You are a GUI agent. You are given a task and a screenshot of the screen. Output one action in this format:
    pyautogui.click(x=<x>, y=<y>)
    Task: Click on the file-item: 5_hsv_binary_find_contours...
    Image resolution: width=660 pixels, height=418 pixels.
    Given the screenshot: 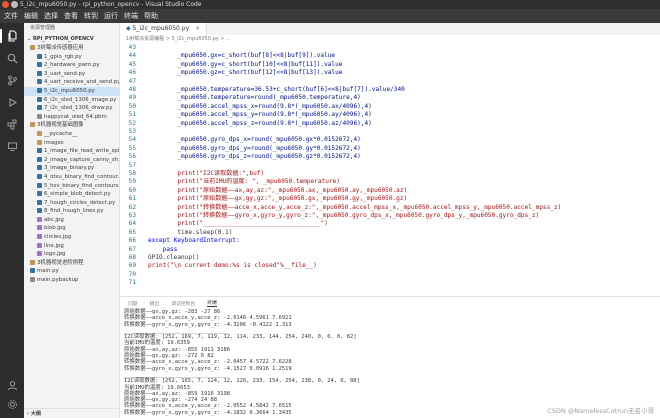 What is the action you would take?
    pyautogui.click(x=71, y=186)
    